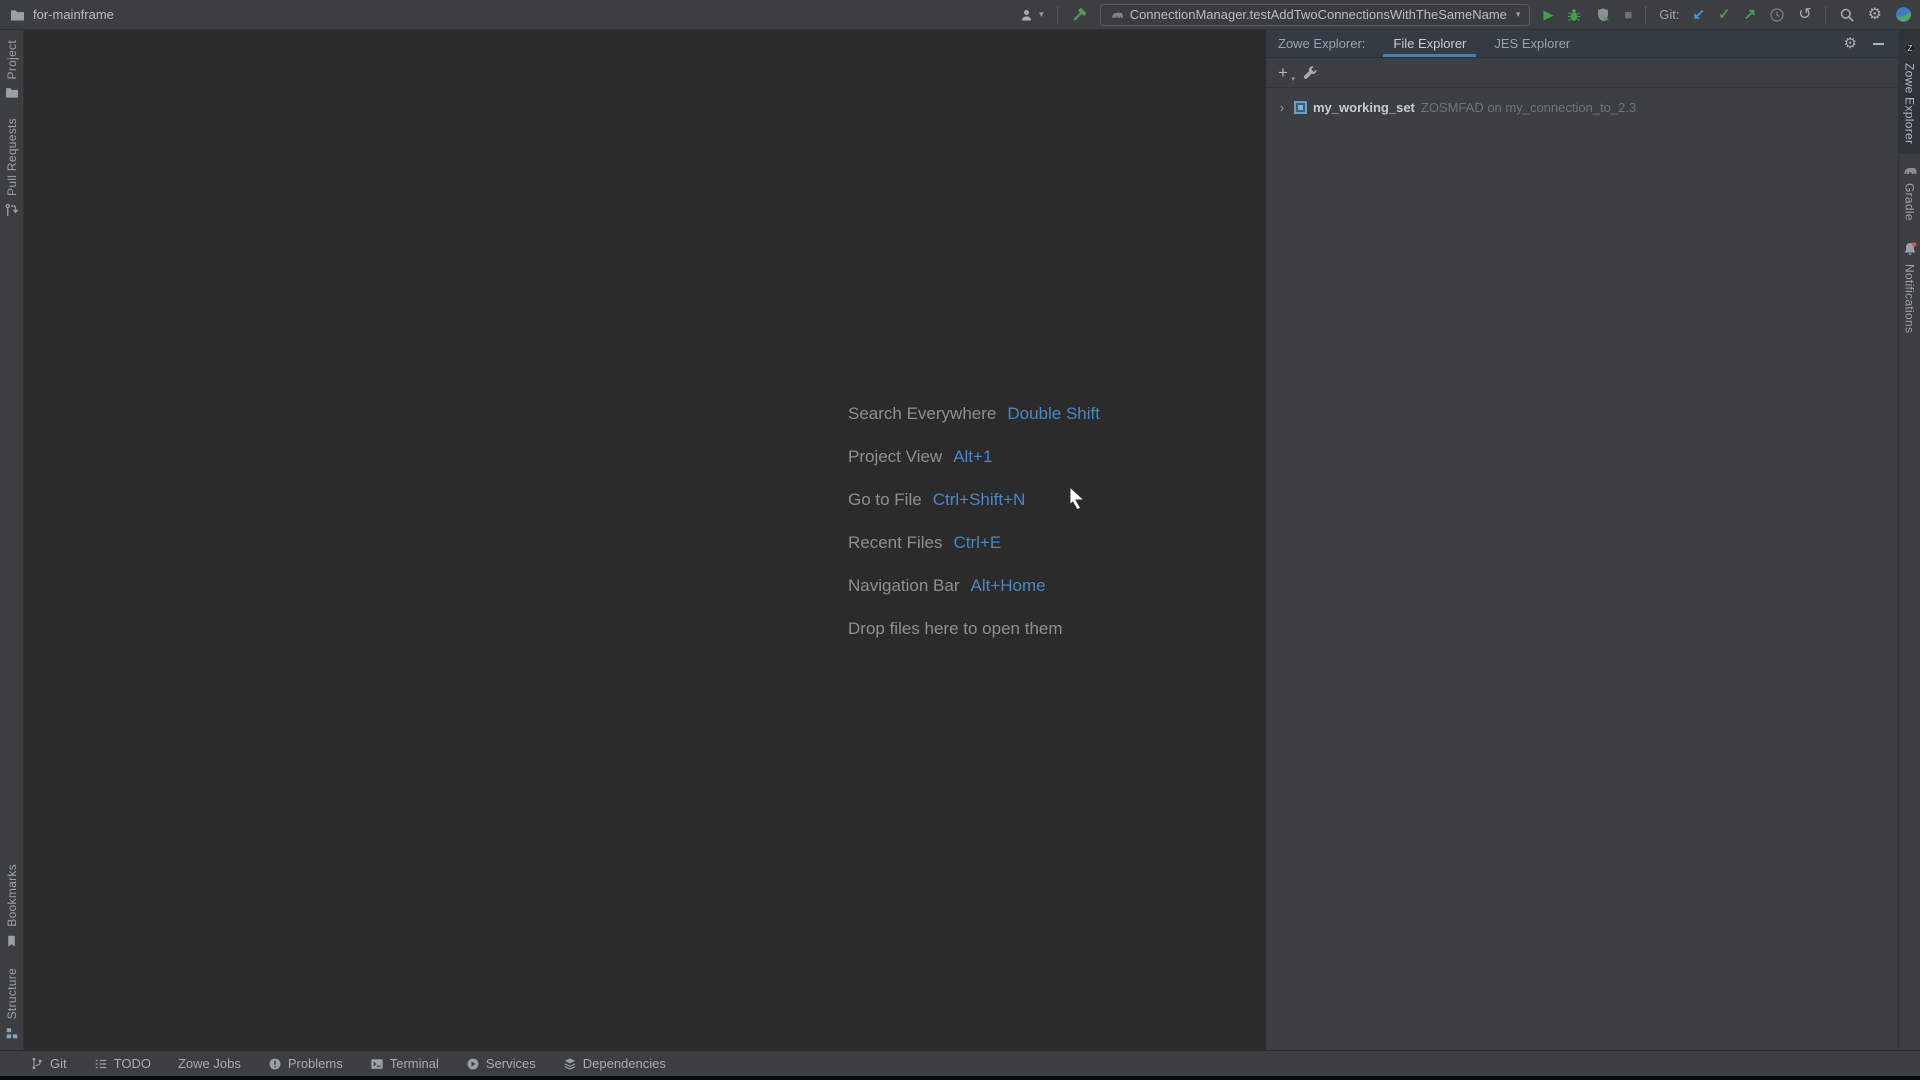 The height and width of the screenshot is (1080, 1920). What do you see at coordinates (275, 1063) in the screenshot?
I see `problems-icon` at bounding box center [275, 1063].